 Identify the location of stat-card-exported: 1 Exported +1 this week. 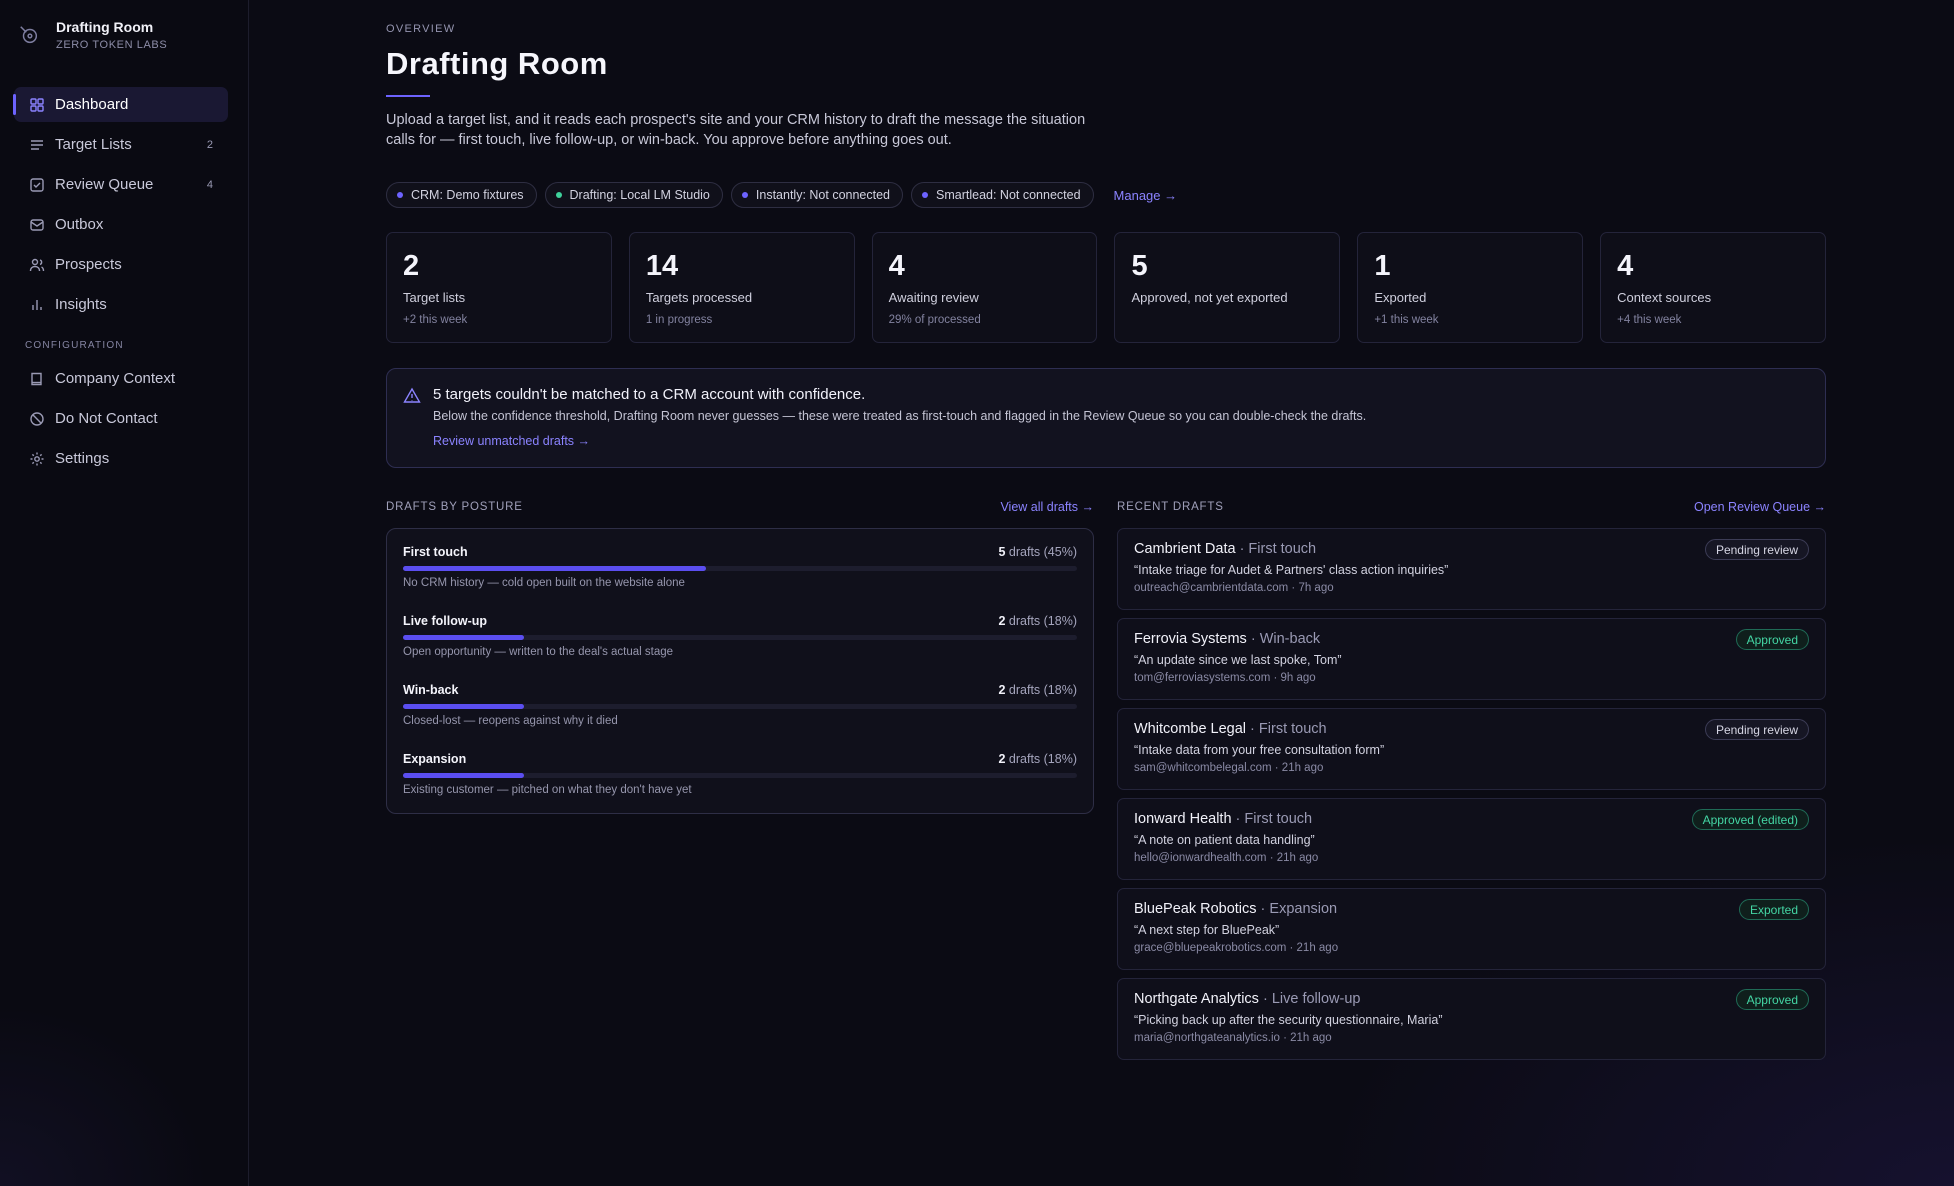
(1470, 287).